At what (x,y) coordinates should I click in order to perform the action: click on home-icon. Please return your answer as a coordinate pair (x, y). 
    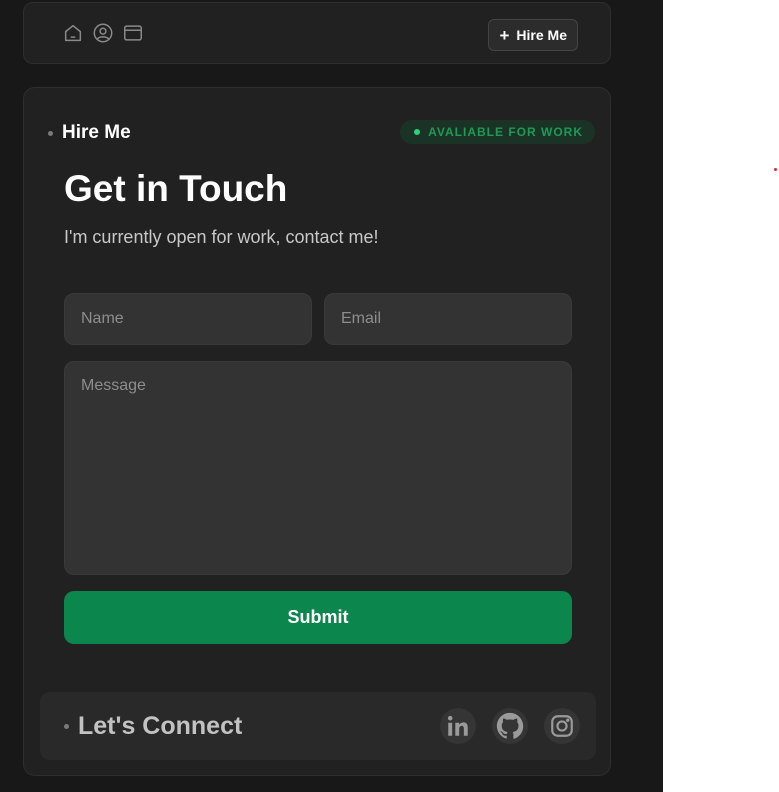
    Looking at the image, I should click on (73, 33).